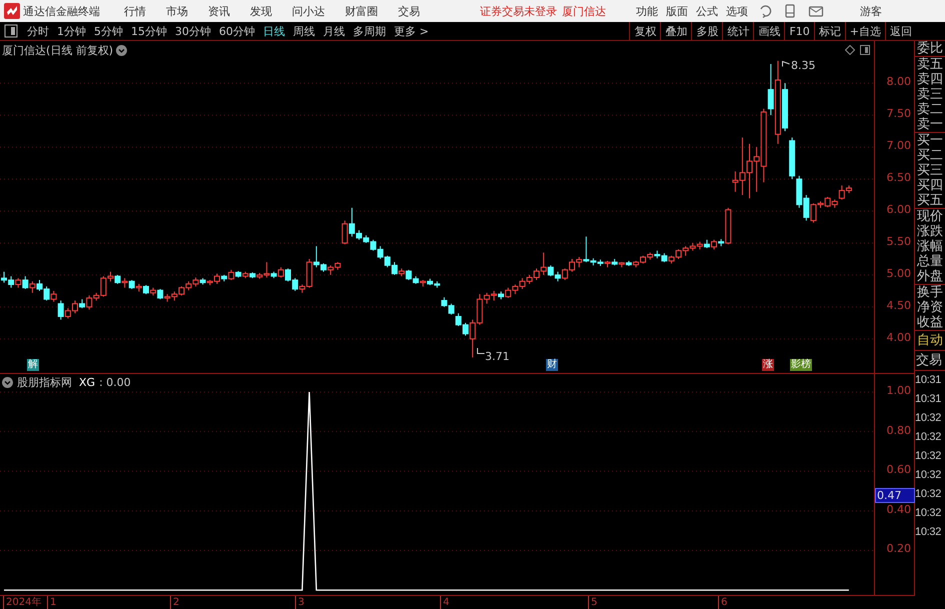 Image resolution: width=945 pixels, height=609 pixels. Describe the element at coordinates (177, 11) in the screenshot. I see `menu-item: 市场` at that location.